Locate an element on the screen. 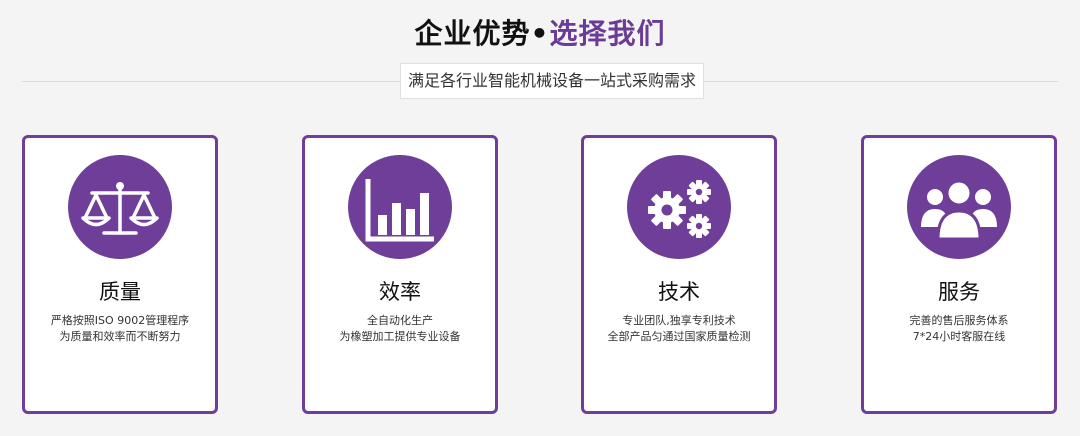 This screenshot has width=1080, height=436. card-description-line-2: 7*24小时客服在线 is located at coordinates (959, 336).